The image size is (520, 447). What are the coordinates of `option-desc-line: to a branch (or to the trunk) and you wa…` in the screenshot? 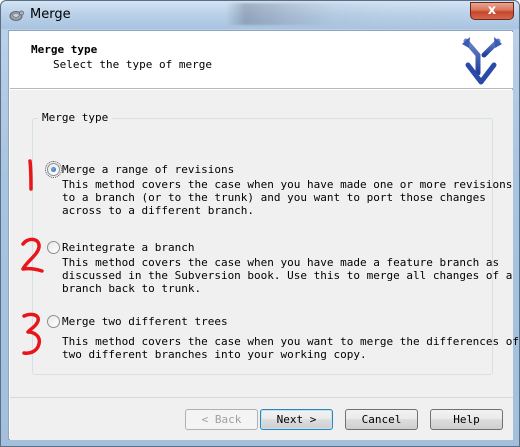 It's located at (274, 197).